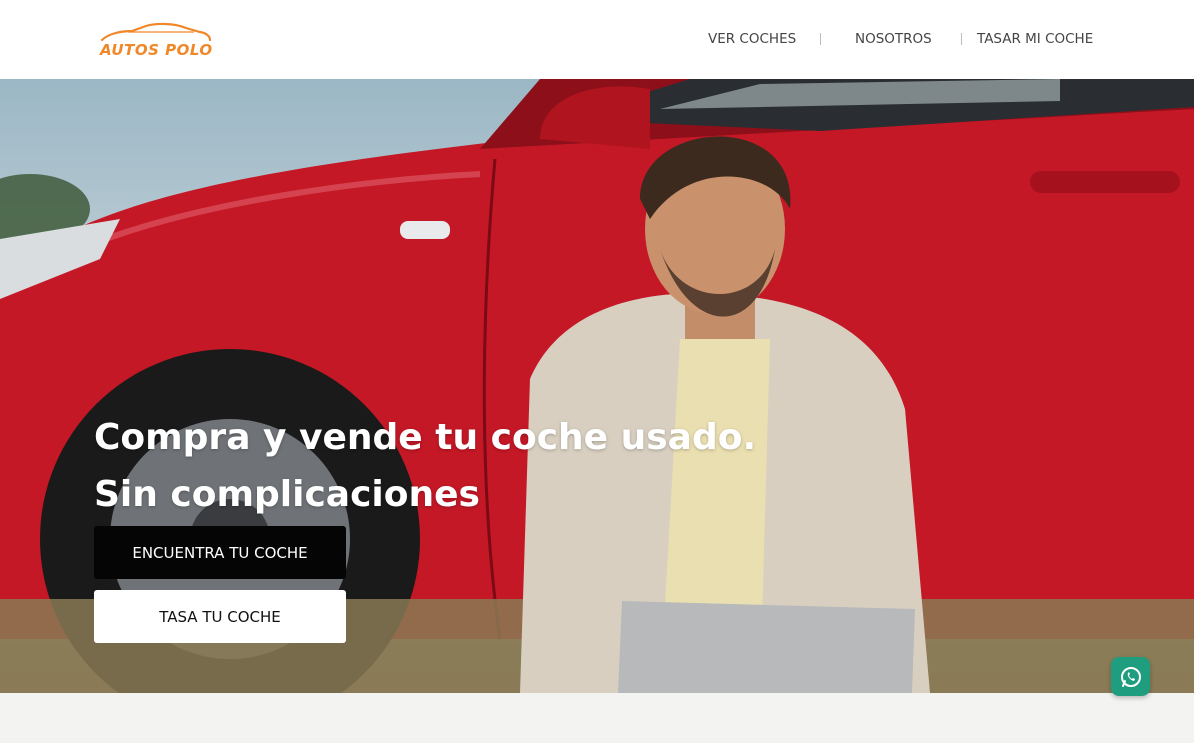 The height and width of the screenshot is (743, 1194). I want to click on whatsapp-button, so click(1130, 676).